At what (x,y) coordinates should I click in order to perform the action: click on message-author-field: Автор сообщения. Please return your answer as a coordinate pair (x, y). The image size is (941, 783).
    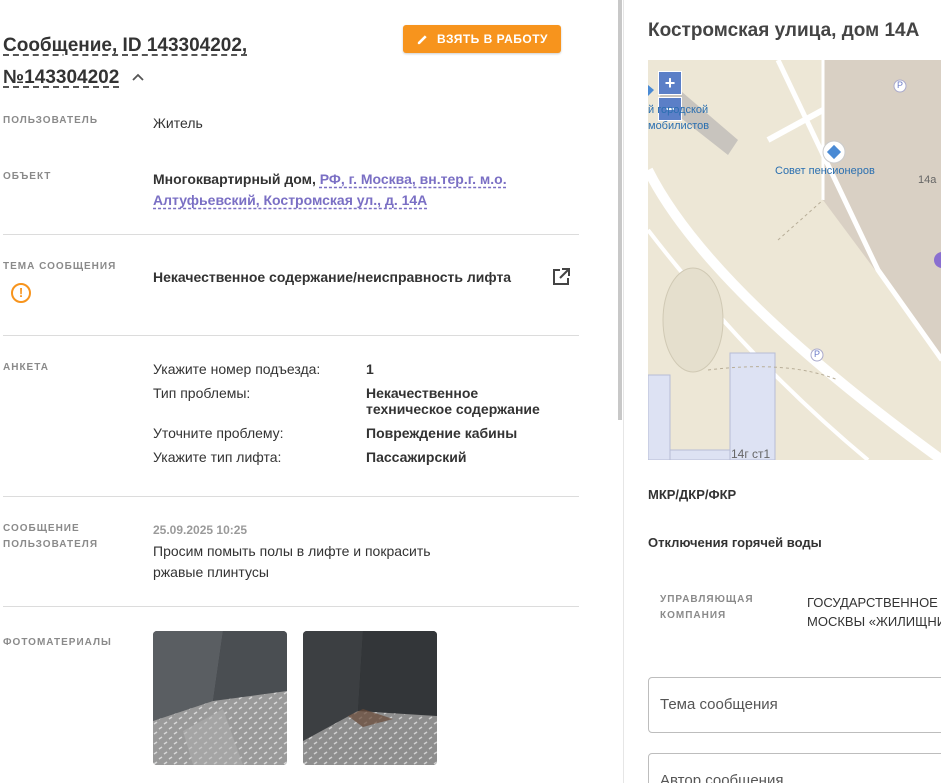
    Looking at the image, I should click on (794, 768).